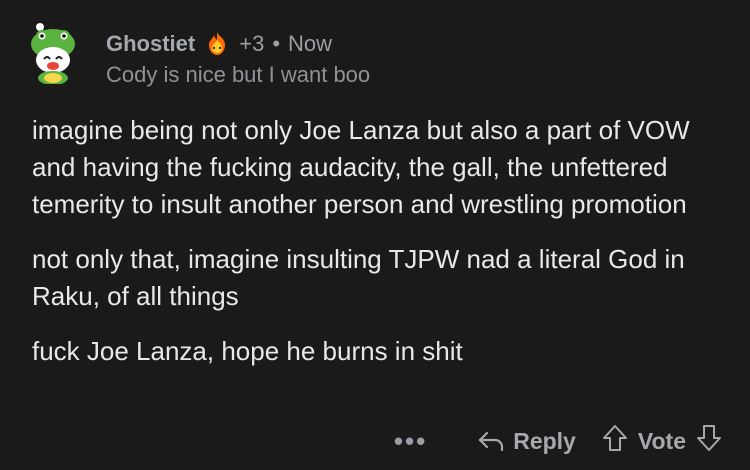 This screenshot has height=470, width=750. I want to click on downvote-arrow-icon, so click(709, 438).